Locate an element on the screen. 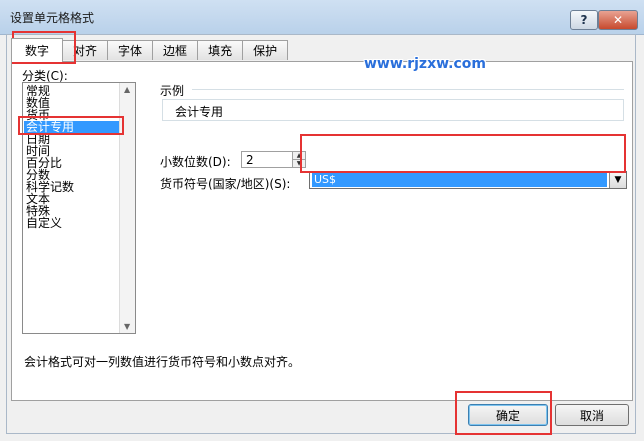 The width and height of the screenshot is (644, 441). title-bar: 设置单元格格式 ? ✕ is located at coordinates (322, 17).